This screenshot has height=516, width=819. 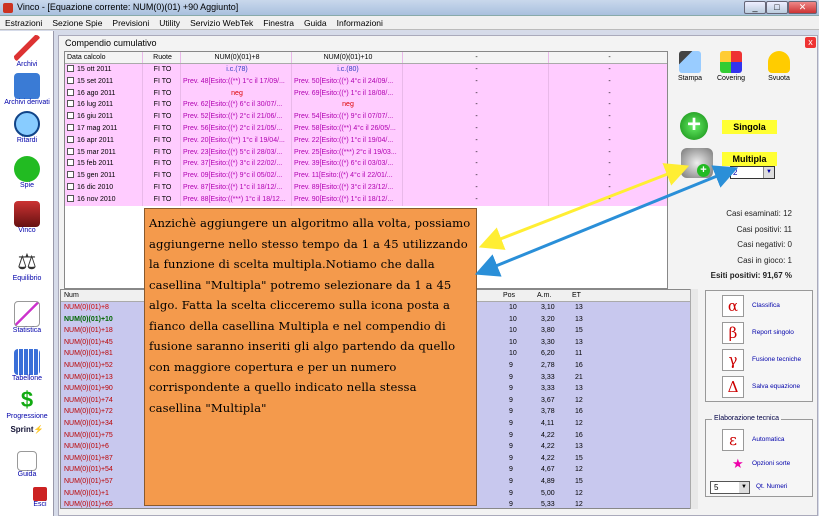 What do you see at coordinates (584, 206) in the screenshot?
I see `yellow-arrow` at bounding box center [584, 206].